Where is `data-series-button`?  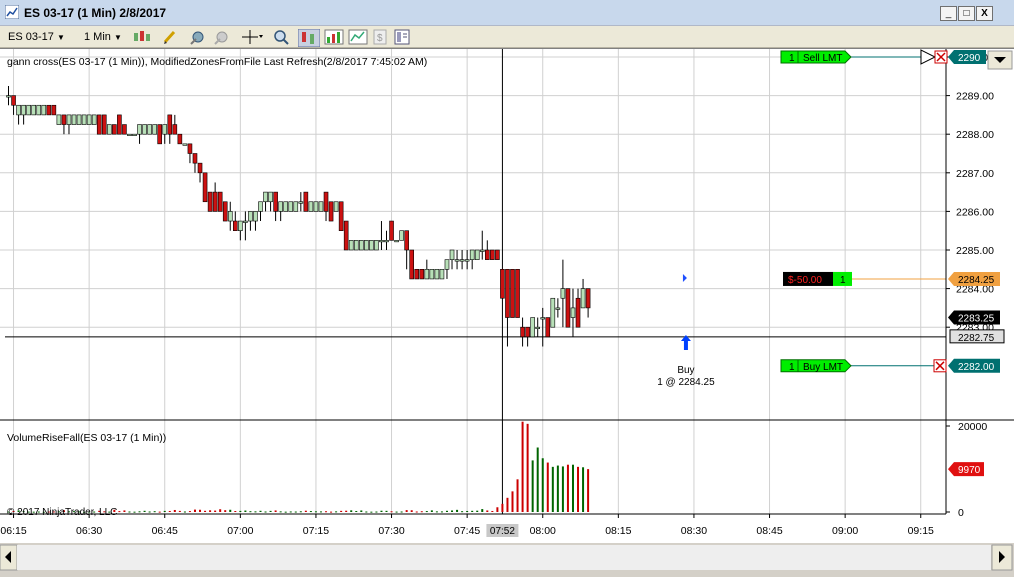
data-series-button is located at coordinates (309, 38).